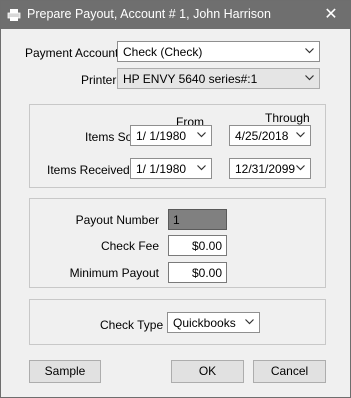 This screenshot has height=398, width=351. What do you see at coordinates (88, 170) in the screenshot?
I see `items-received-label: Items Received` at bounding box center [88, 170].